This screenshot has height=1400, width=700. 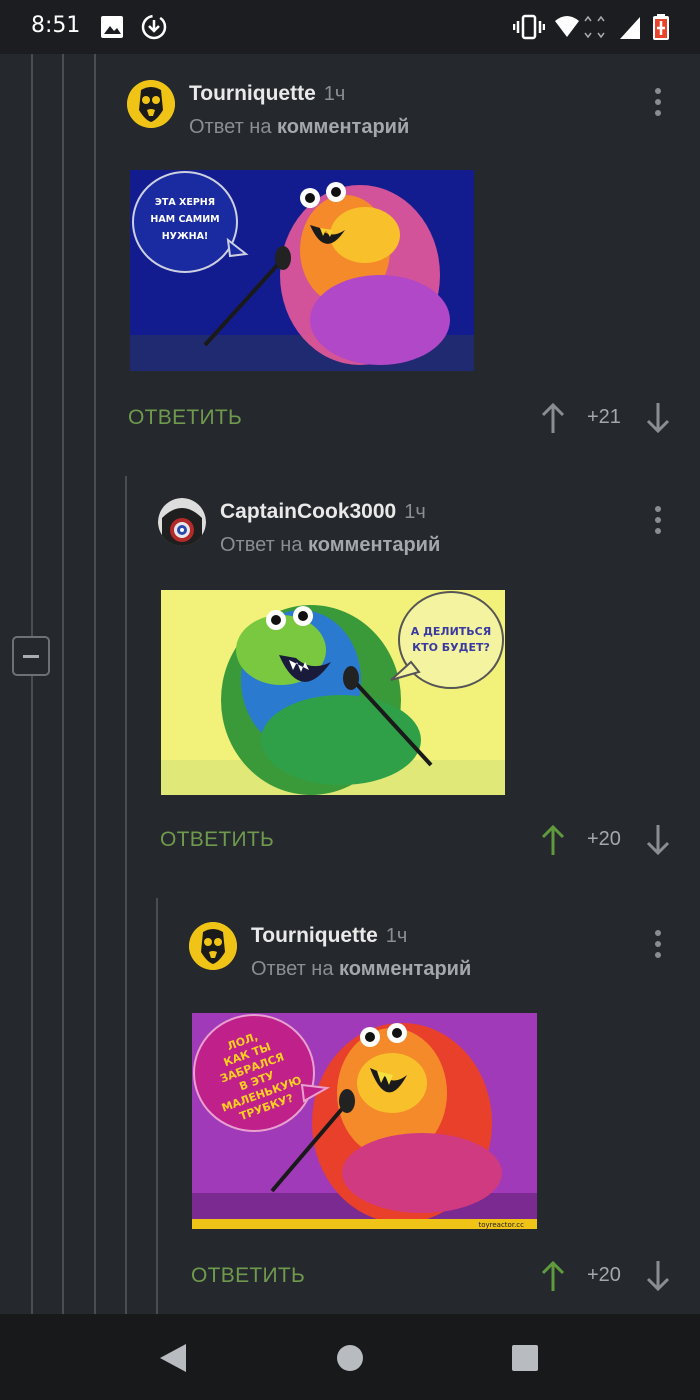 I want to click on download-icon, so click(x=154, y=27).